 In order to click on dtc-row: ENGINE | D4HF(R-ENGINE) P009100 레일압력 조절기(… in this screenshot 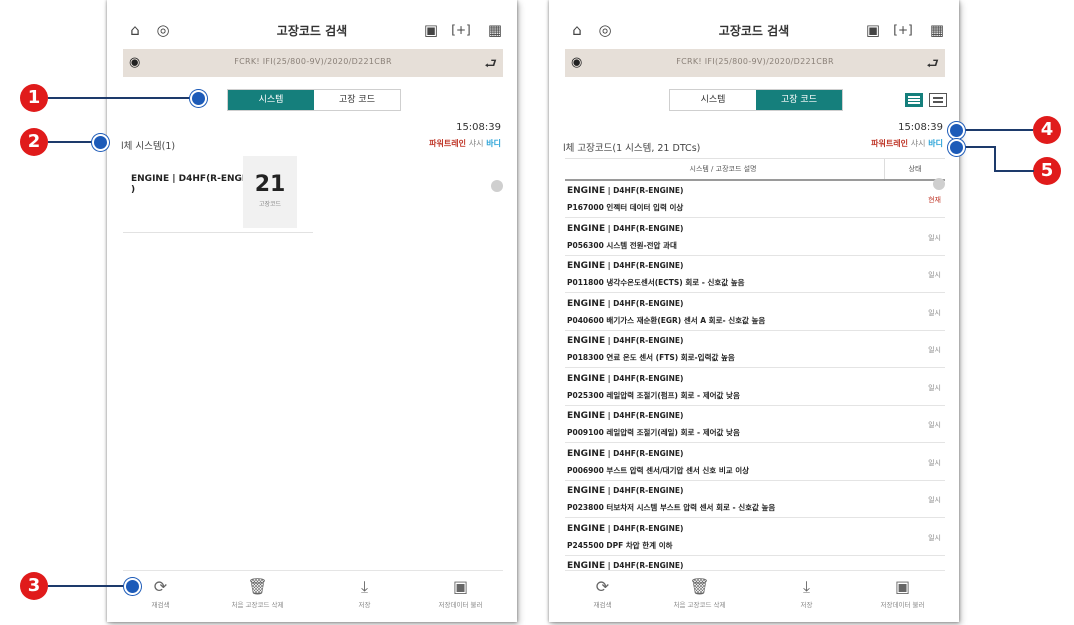, I will do `click(755, 424)`.